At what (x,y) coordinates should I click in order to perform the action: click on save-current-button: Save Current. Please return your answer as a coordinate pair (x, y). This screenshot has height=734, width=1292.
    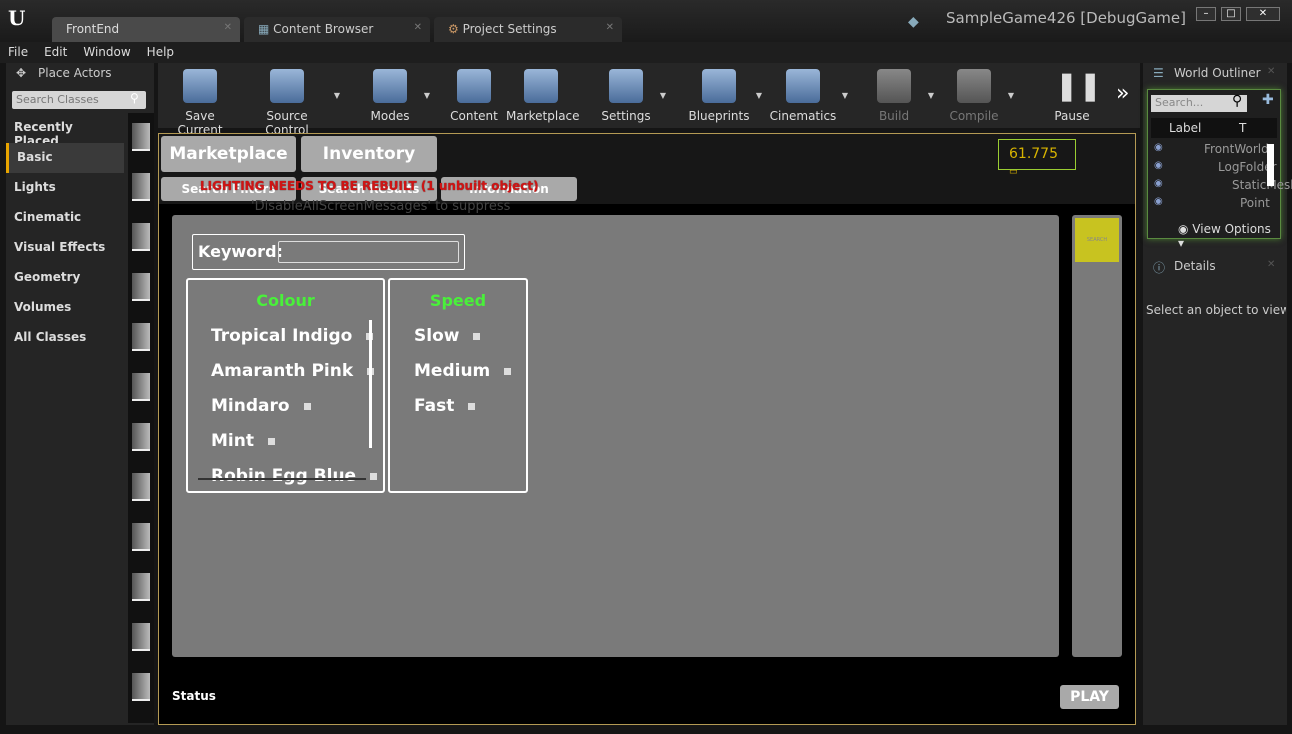
    Looking at the image, I should click on (200, 102).